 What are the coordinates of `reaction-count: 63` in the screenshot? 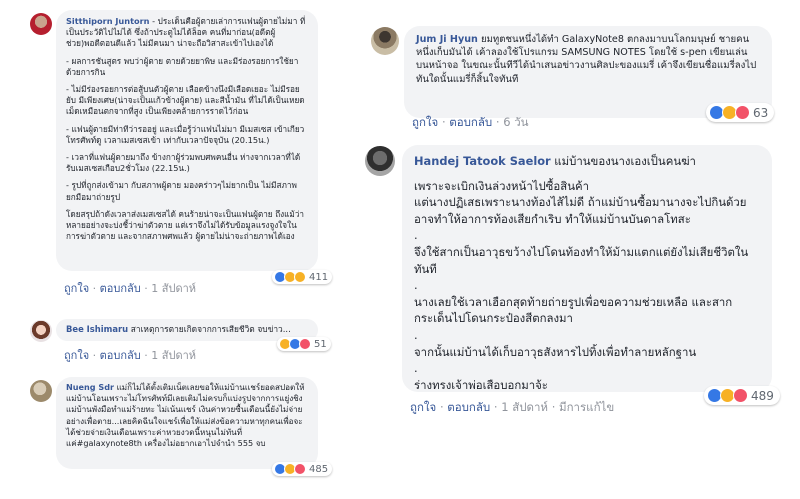 It's located at (761, 112).